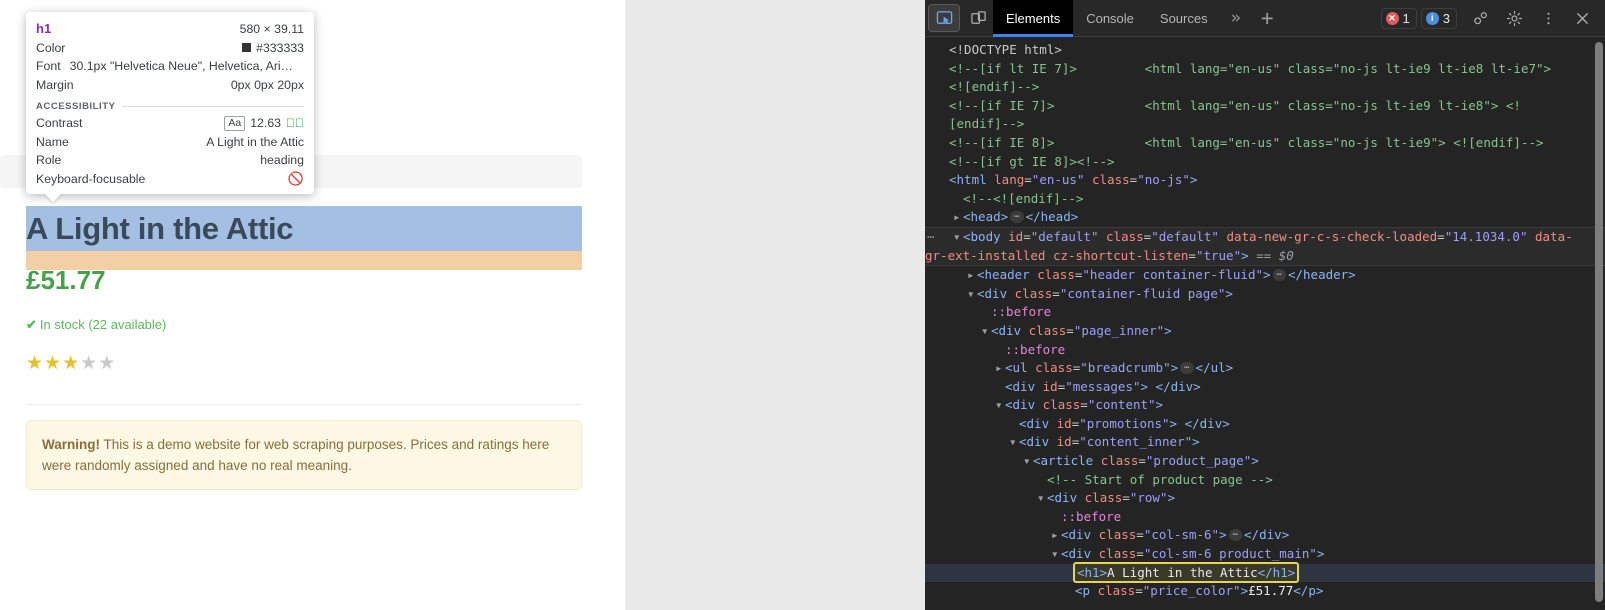 This screenshot has height=610, width=1605. What do you see at coordinates (1032, 161) in the screenshot?
I see `dom-token-cmt: <!--[if gt IE 8]><!-->` at bounding box center [1032, 161].